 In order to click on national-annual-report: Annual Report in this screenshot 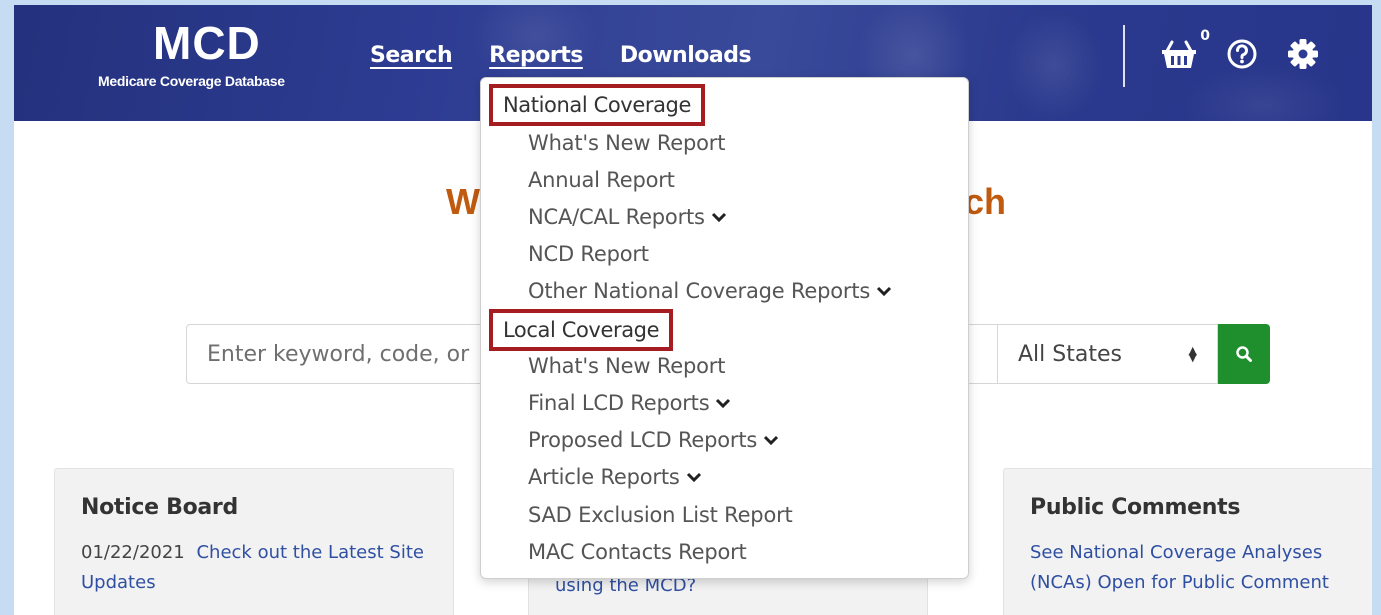, I will do `click(601, 180)`.